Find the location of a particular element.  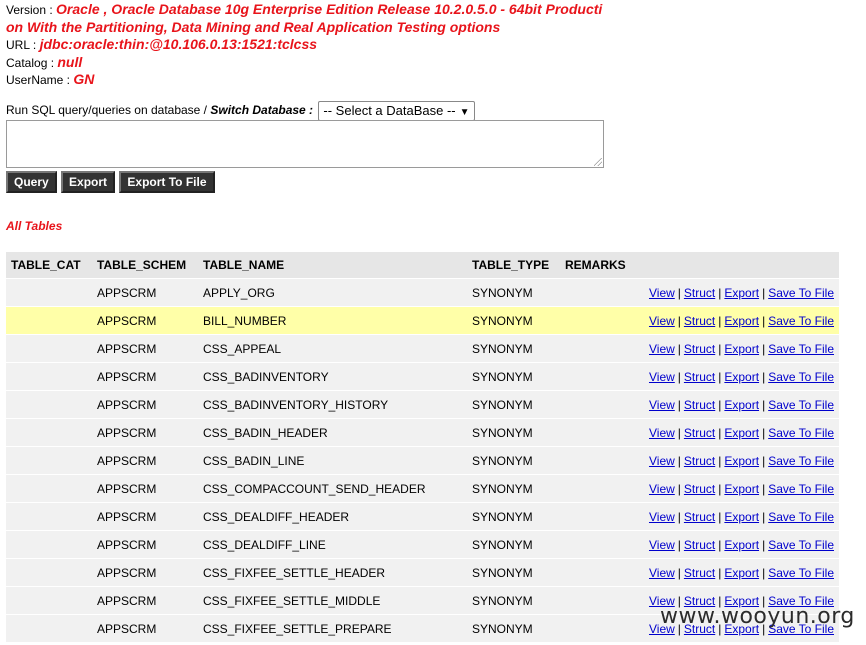

cell-table-name: CSS_FIXFEE_SETTLE_HEADER is located at coordinates (332, 572).